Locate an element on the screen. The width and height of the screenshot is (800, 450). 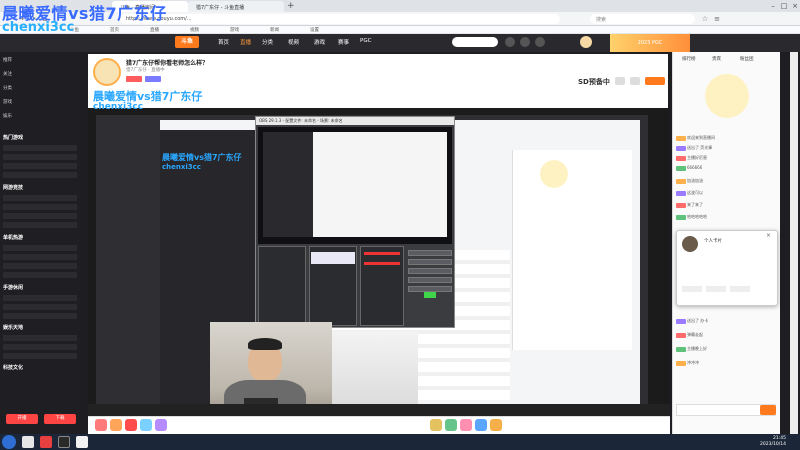
obs-status-indicator is located at coordinates (430, 295).